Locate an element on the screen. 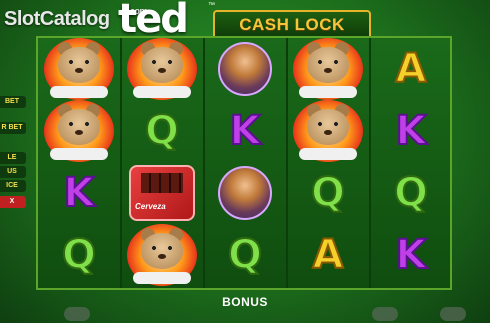 This screenshot has height=323, width=490. watermark-text: SlotCatalog is located at coordinates (57, 19).